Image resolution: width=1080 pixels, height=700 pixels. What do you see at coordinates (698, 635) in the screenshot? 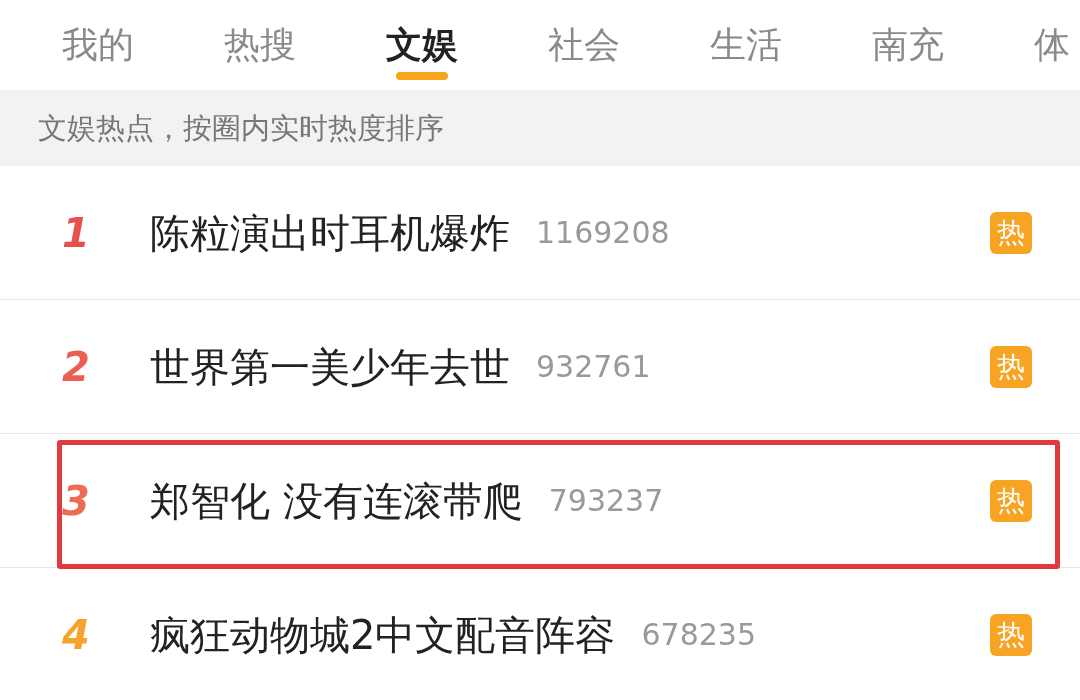
I see `heat-count: 678235` at bounding box center [698, 635].